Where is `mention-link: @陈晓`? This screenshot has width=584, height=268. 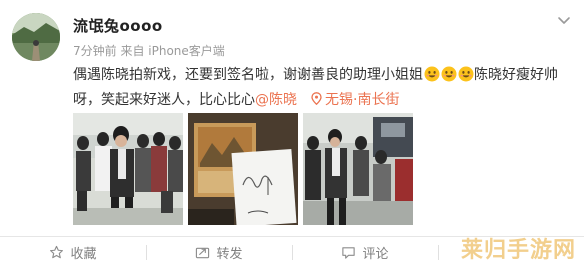 mention-link: @陈晓 is located at coordinates (276, 100).